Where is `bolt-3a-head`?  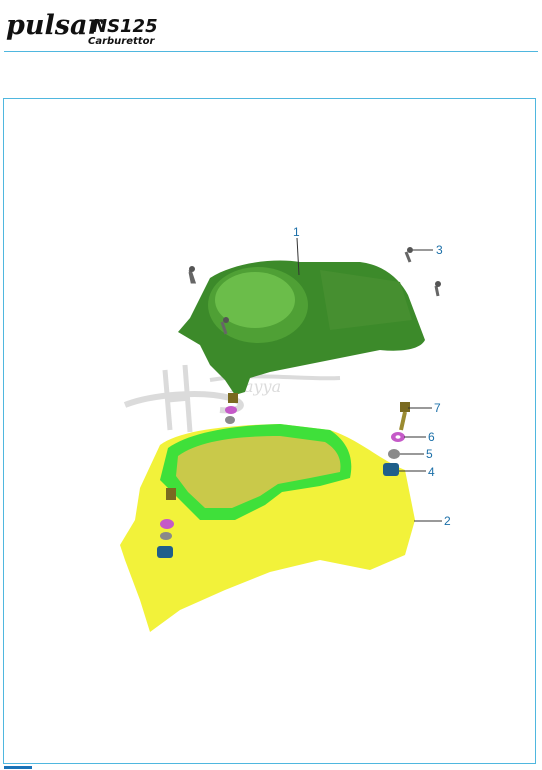 bolt-3a-head is located at coordinates (192, 269).